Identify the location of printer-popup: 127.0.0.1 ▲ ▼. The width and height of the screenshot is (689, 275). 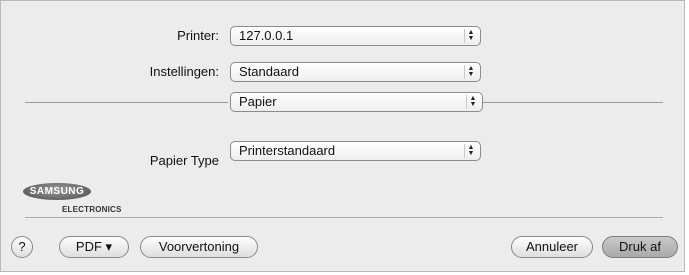
(355, 36).